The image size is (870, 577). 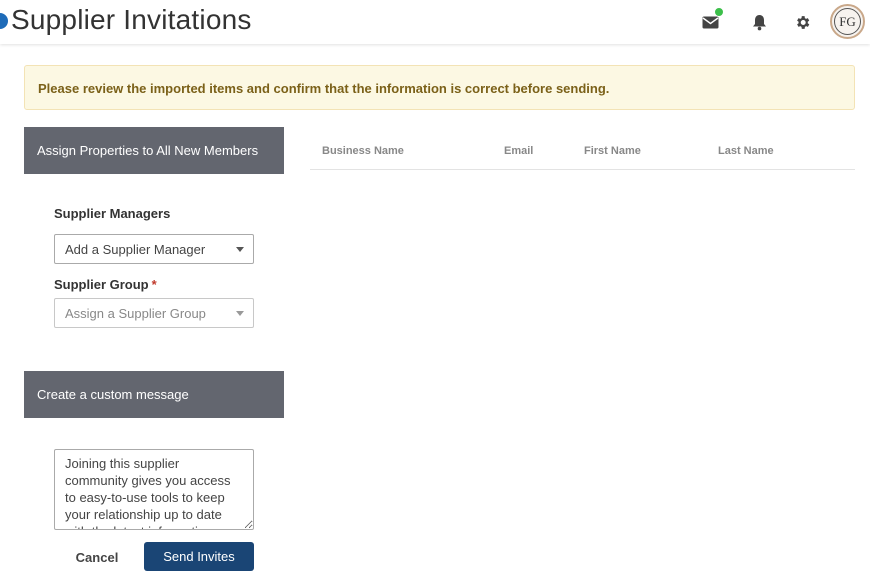 What do you see at coordinates (112, 213) in the screenshot?
I see `supplier-managers-label: Supplier Managers` at bounding box center [112, 213].